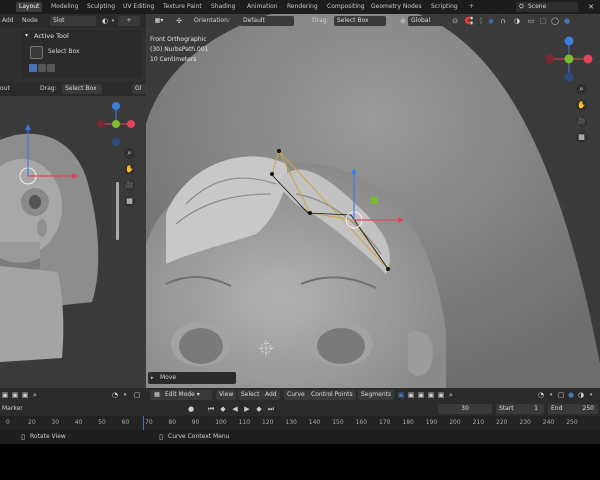 The height and width of the screenshot is (480, 600). Describe the element at coordinates (139, 89) in the screenshot. I see `left-transform-partial: Gl` at that location.